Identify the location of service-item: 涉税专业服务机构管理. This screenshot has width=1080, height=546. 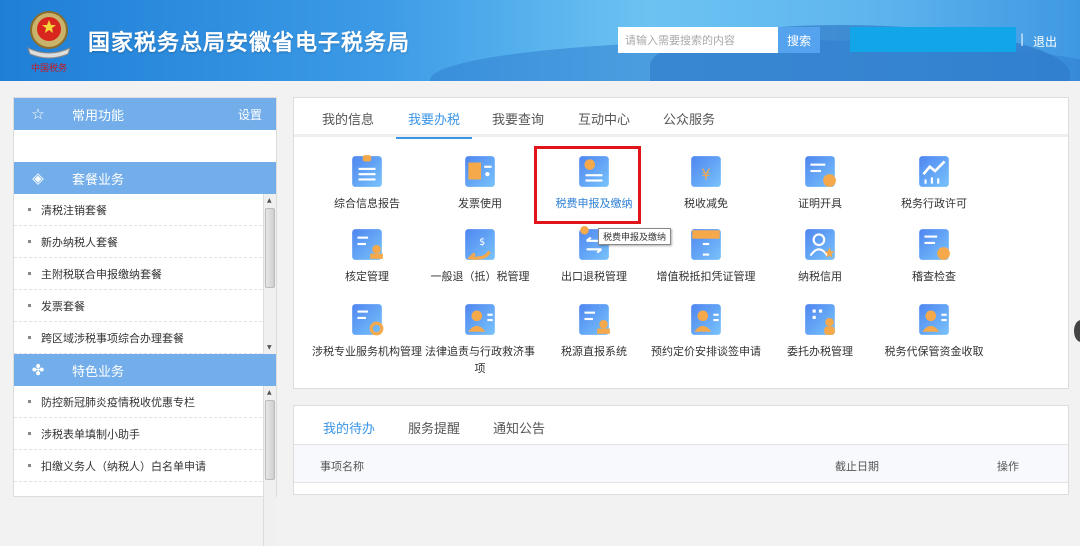
(367, 330).